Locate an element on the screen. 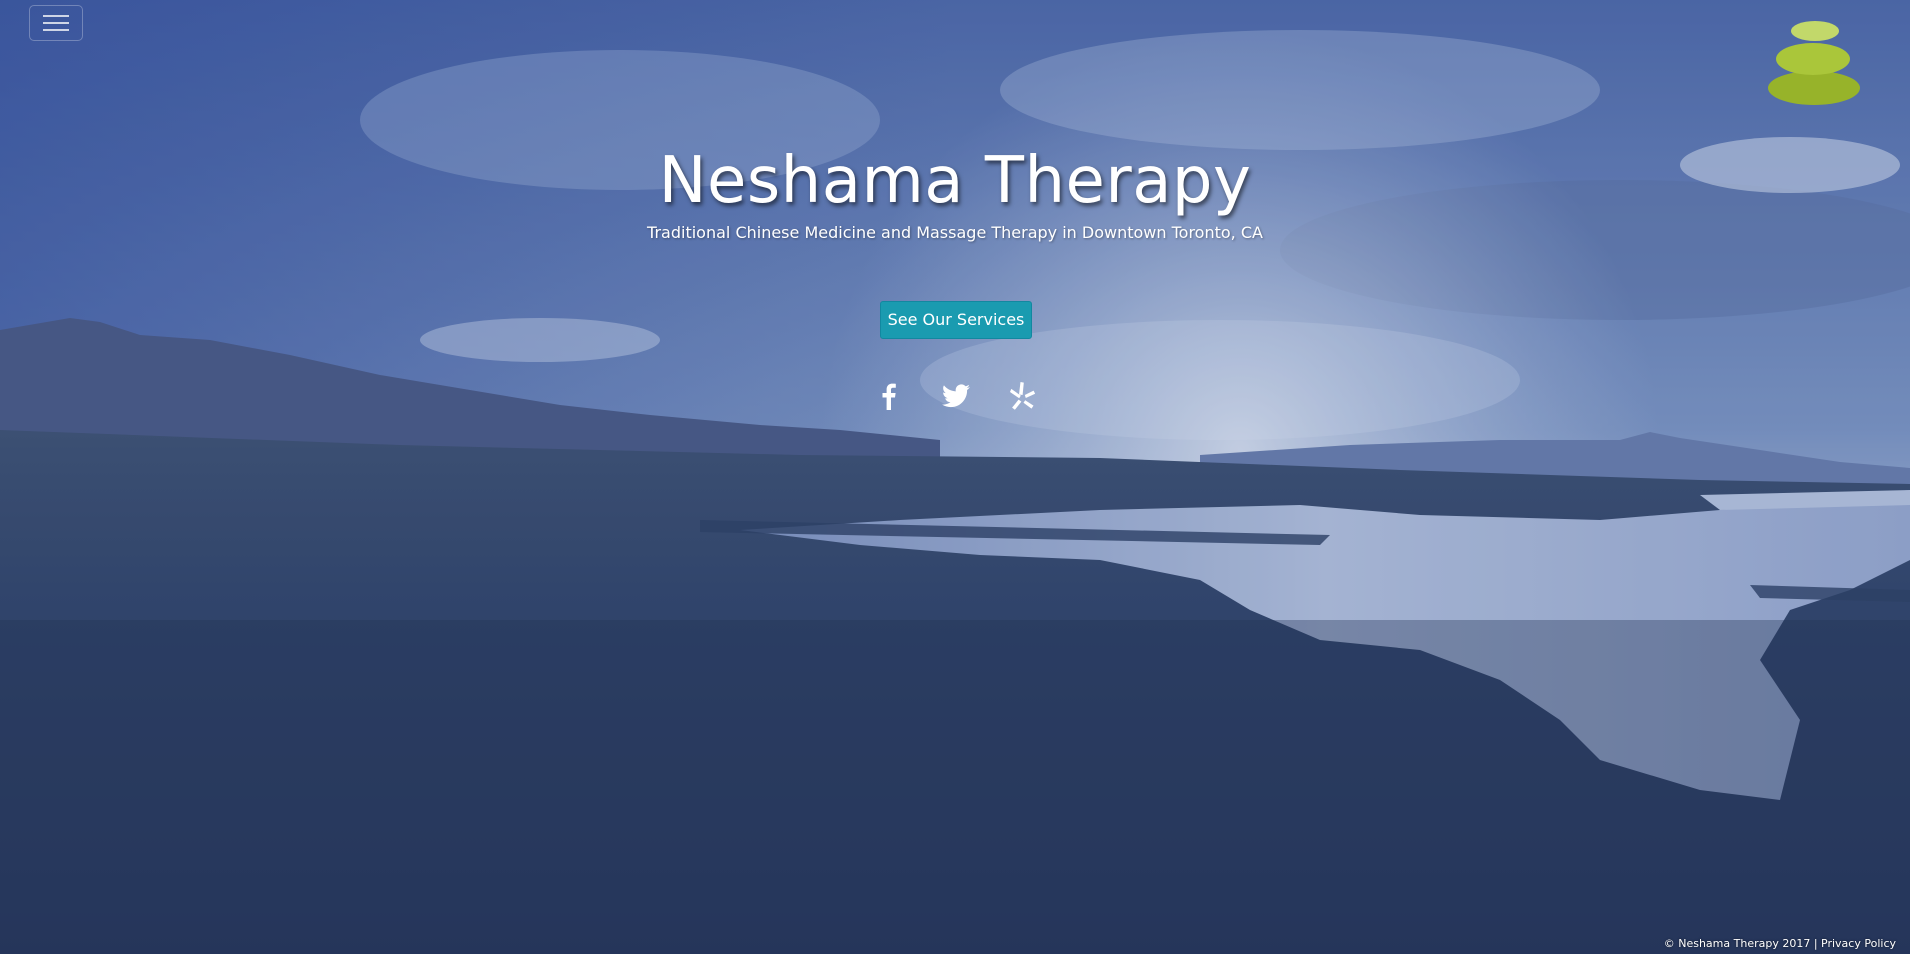 This screenshot has width=1910, height=954. facebook-icon is located at coordinates (889, 396).